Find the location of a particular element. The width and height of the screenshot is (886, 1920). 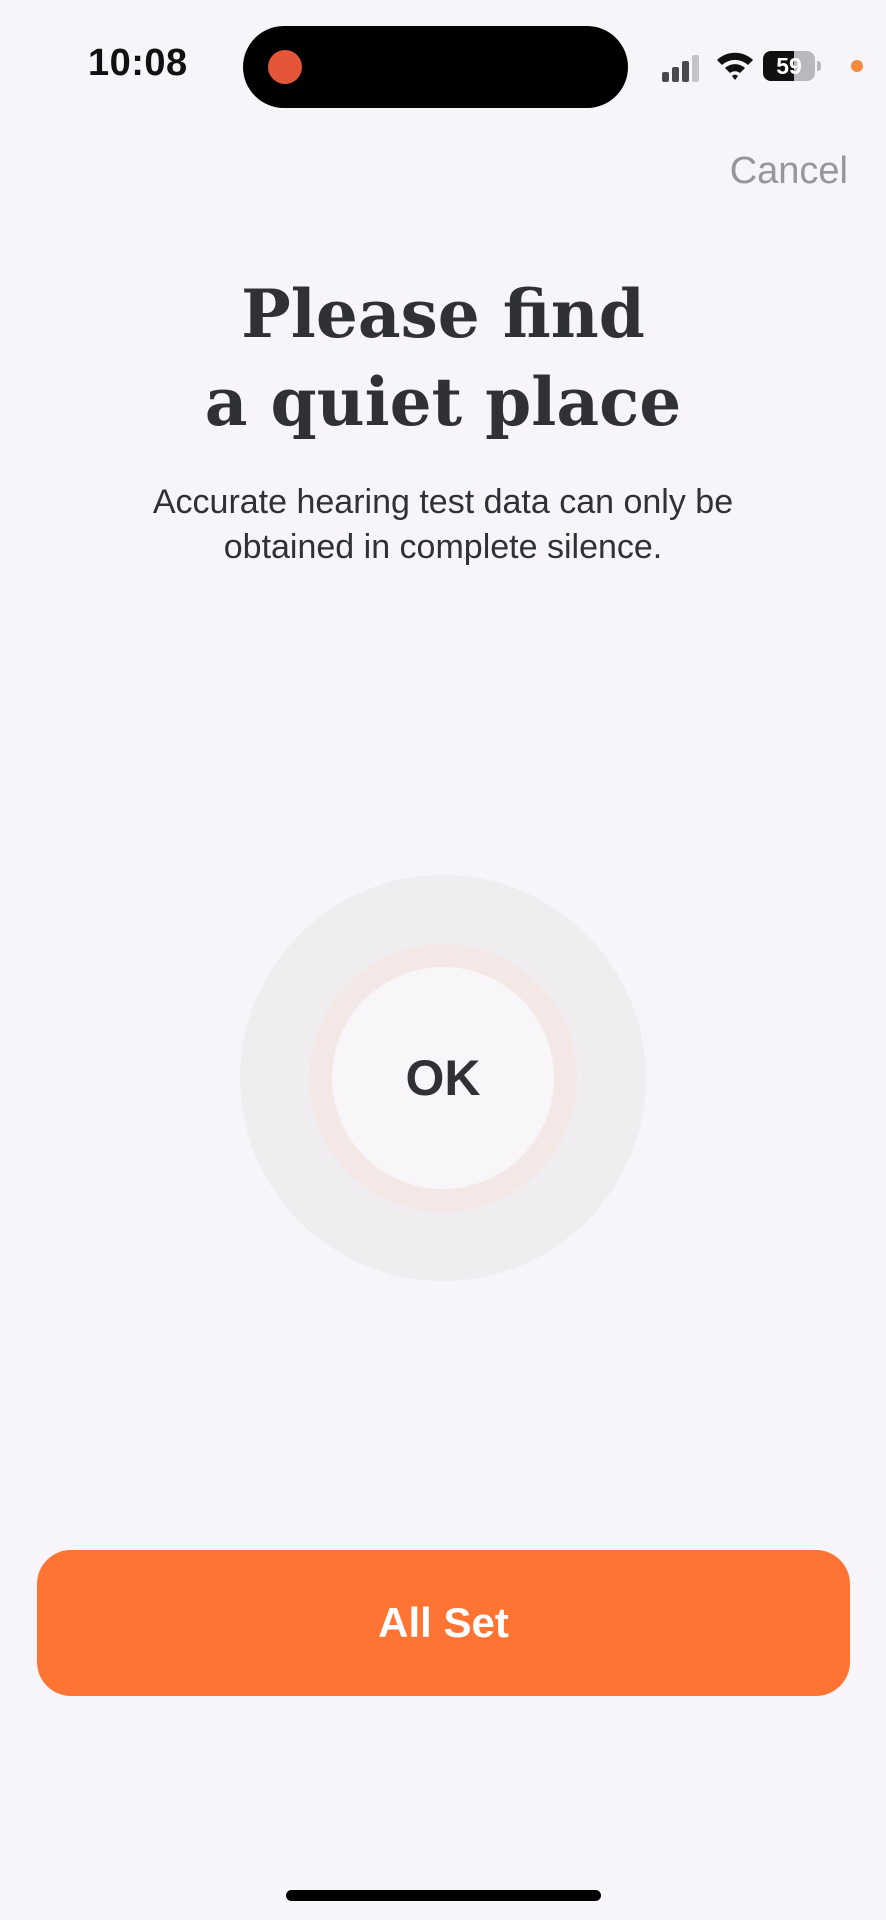

recording-indicator-icon is located at coordinates (285, 67).